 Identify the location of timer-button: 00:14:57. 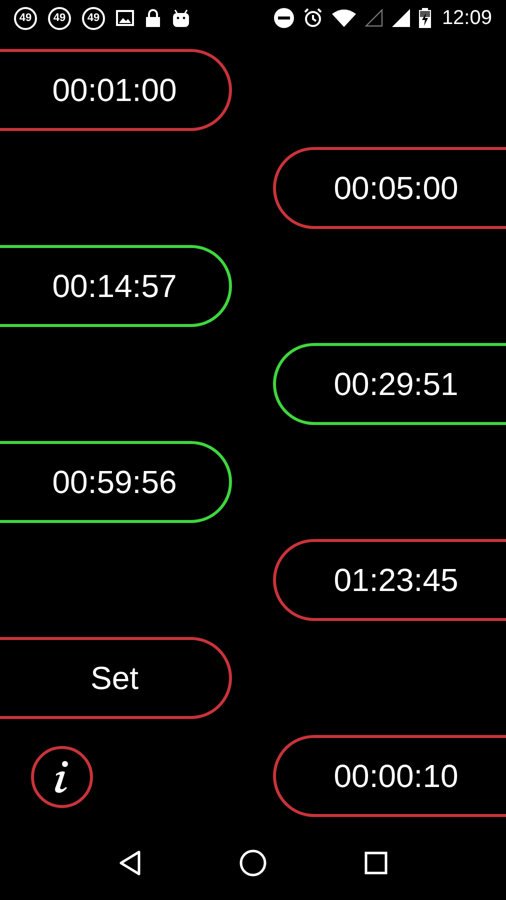
(116, 286).